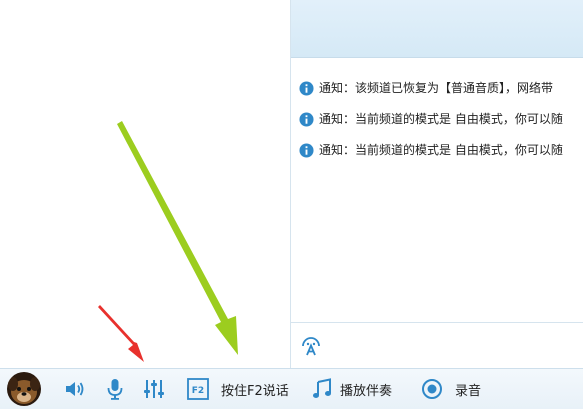 The height and width of the screenshot is (409, 583). What do you see at coordinates (366, 391) in the screenshot?
I see `play-accompaniment-label: 播放伴奏` at bounding box center [366, 391].